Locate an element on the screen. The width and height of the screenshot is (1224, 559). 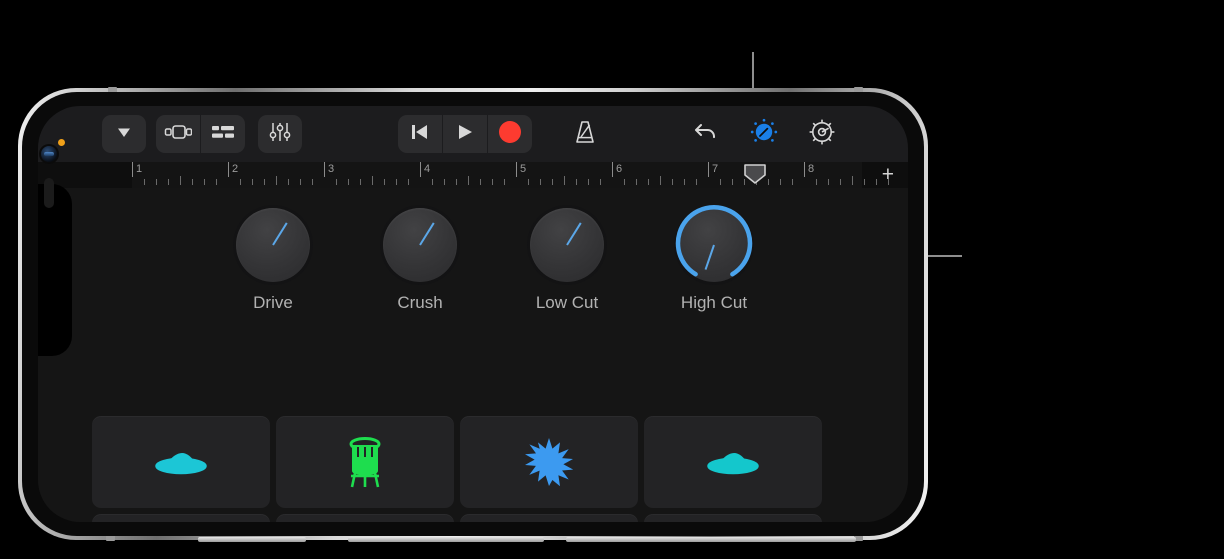
play-button is located at coordinates (465, 134).